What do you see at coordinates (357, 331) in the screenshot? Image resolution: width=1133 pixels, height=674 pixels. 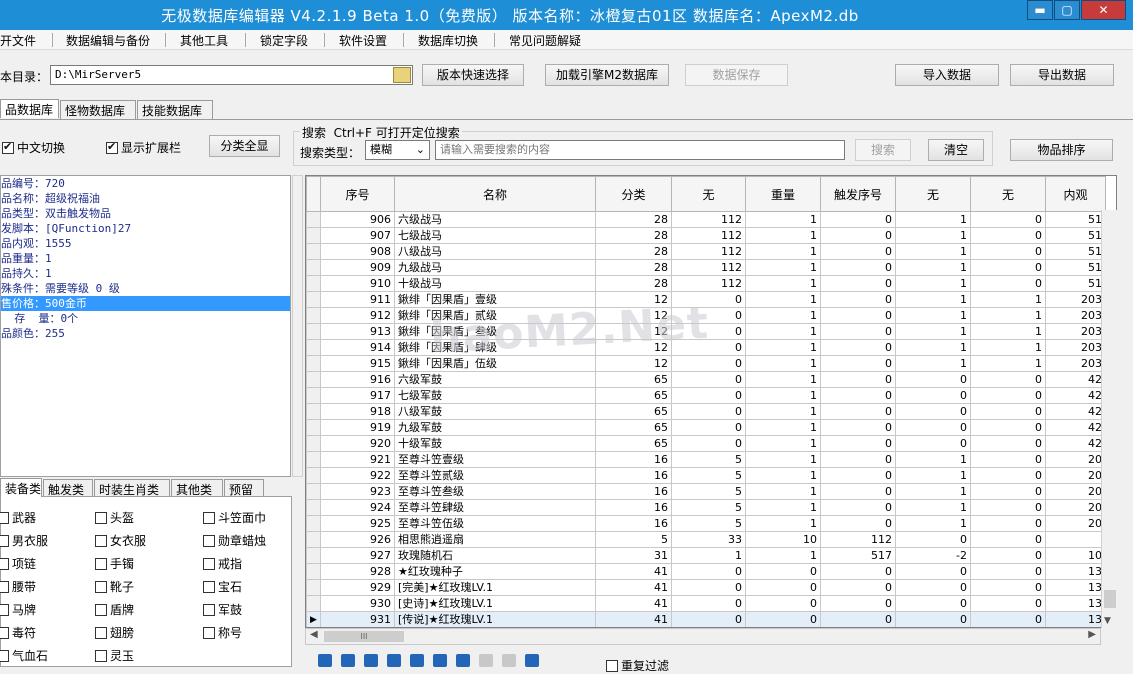 I see `table-cell: 913` at bounding box center [357, 331].